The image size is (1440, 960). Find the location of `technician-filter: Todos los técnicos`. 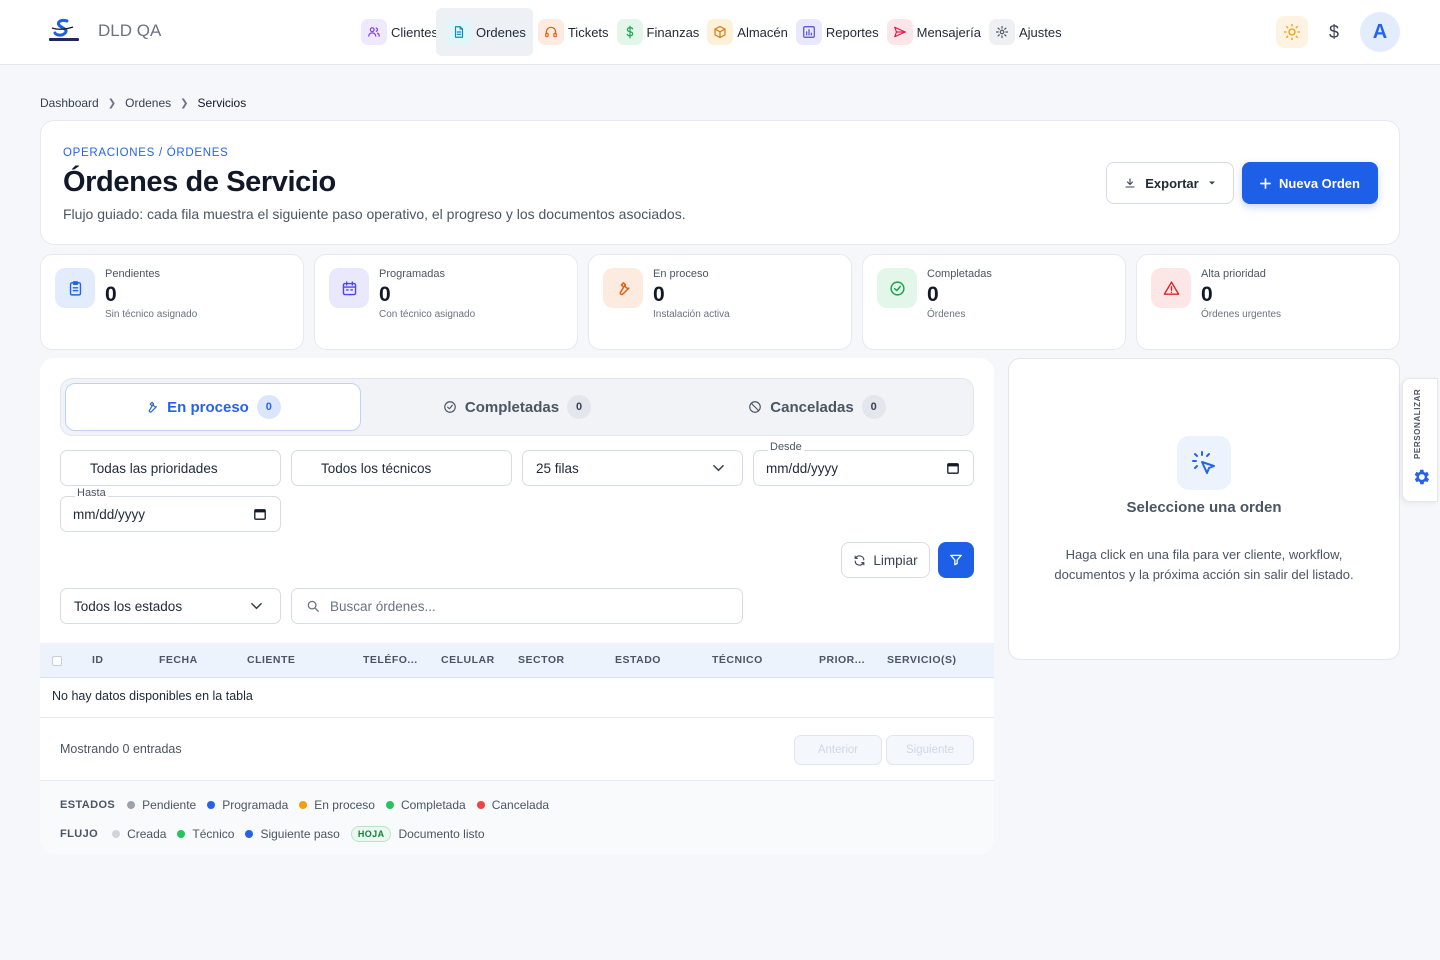

technician-filter: Todos los técnicos is located at coordinates (401, 468).